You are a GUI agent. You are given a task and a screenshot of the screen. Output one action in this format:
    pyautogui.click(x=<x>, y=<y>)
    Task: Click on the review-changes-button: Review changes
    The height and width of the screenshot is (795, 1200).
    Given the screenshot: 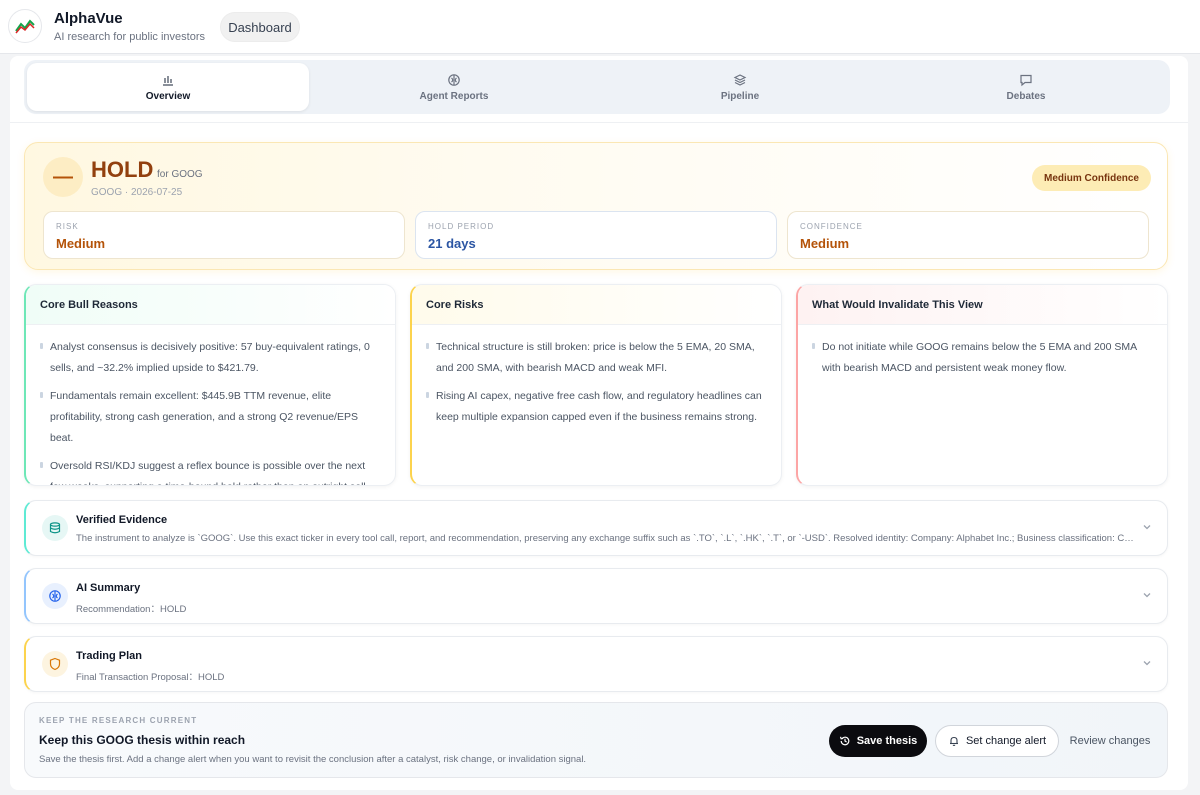 What is the action you would take?
    pyautogui.click(x=1110, y=741)
    